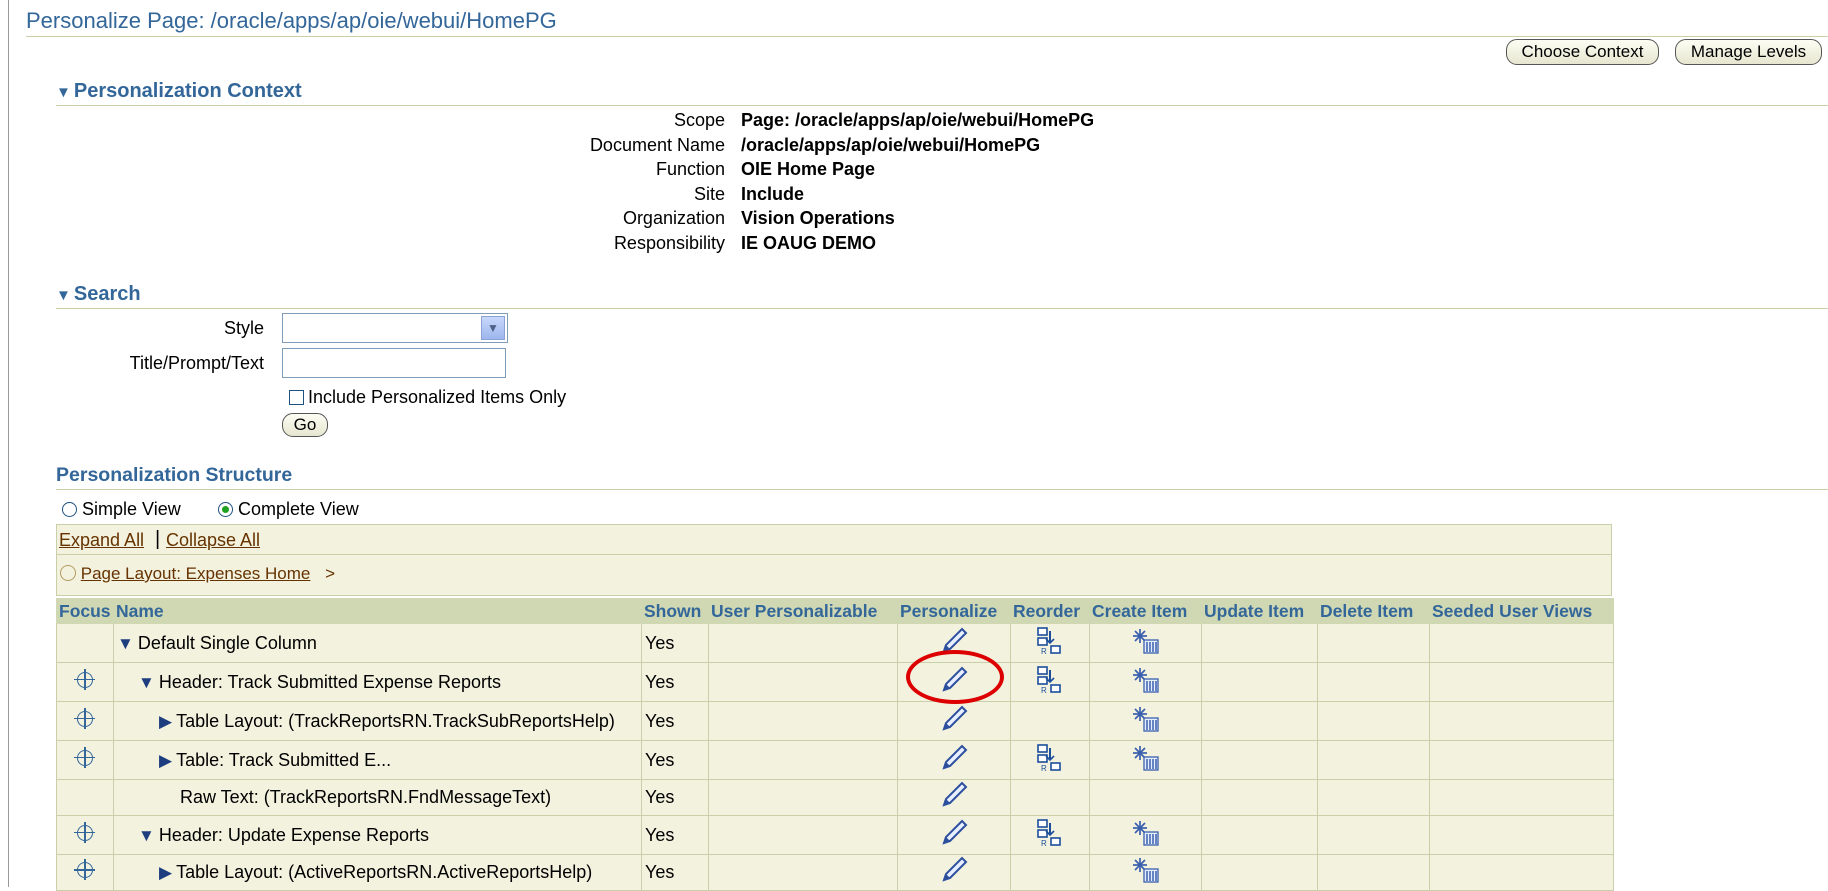 This screenshot has width=1828, height=891. Describe the element at coordinates (808, 169) in the screenshot. I see `context-value: OIE Home Page` at that location.